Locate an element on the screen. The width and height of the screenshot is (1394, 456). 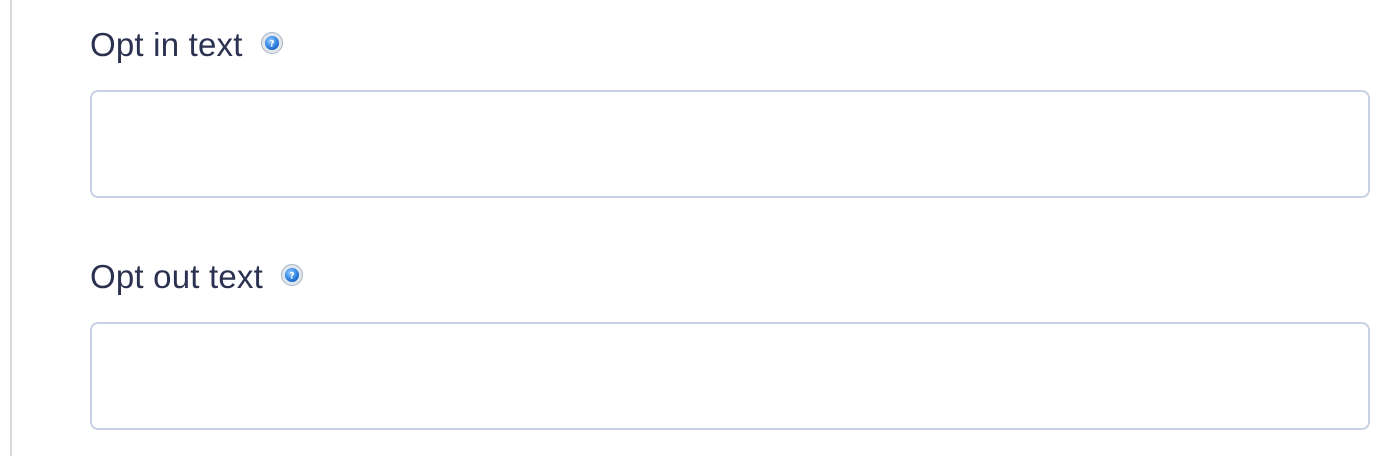
opt-in-label-row: Opt in text ? is located at coordinates (186, 45).